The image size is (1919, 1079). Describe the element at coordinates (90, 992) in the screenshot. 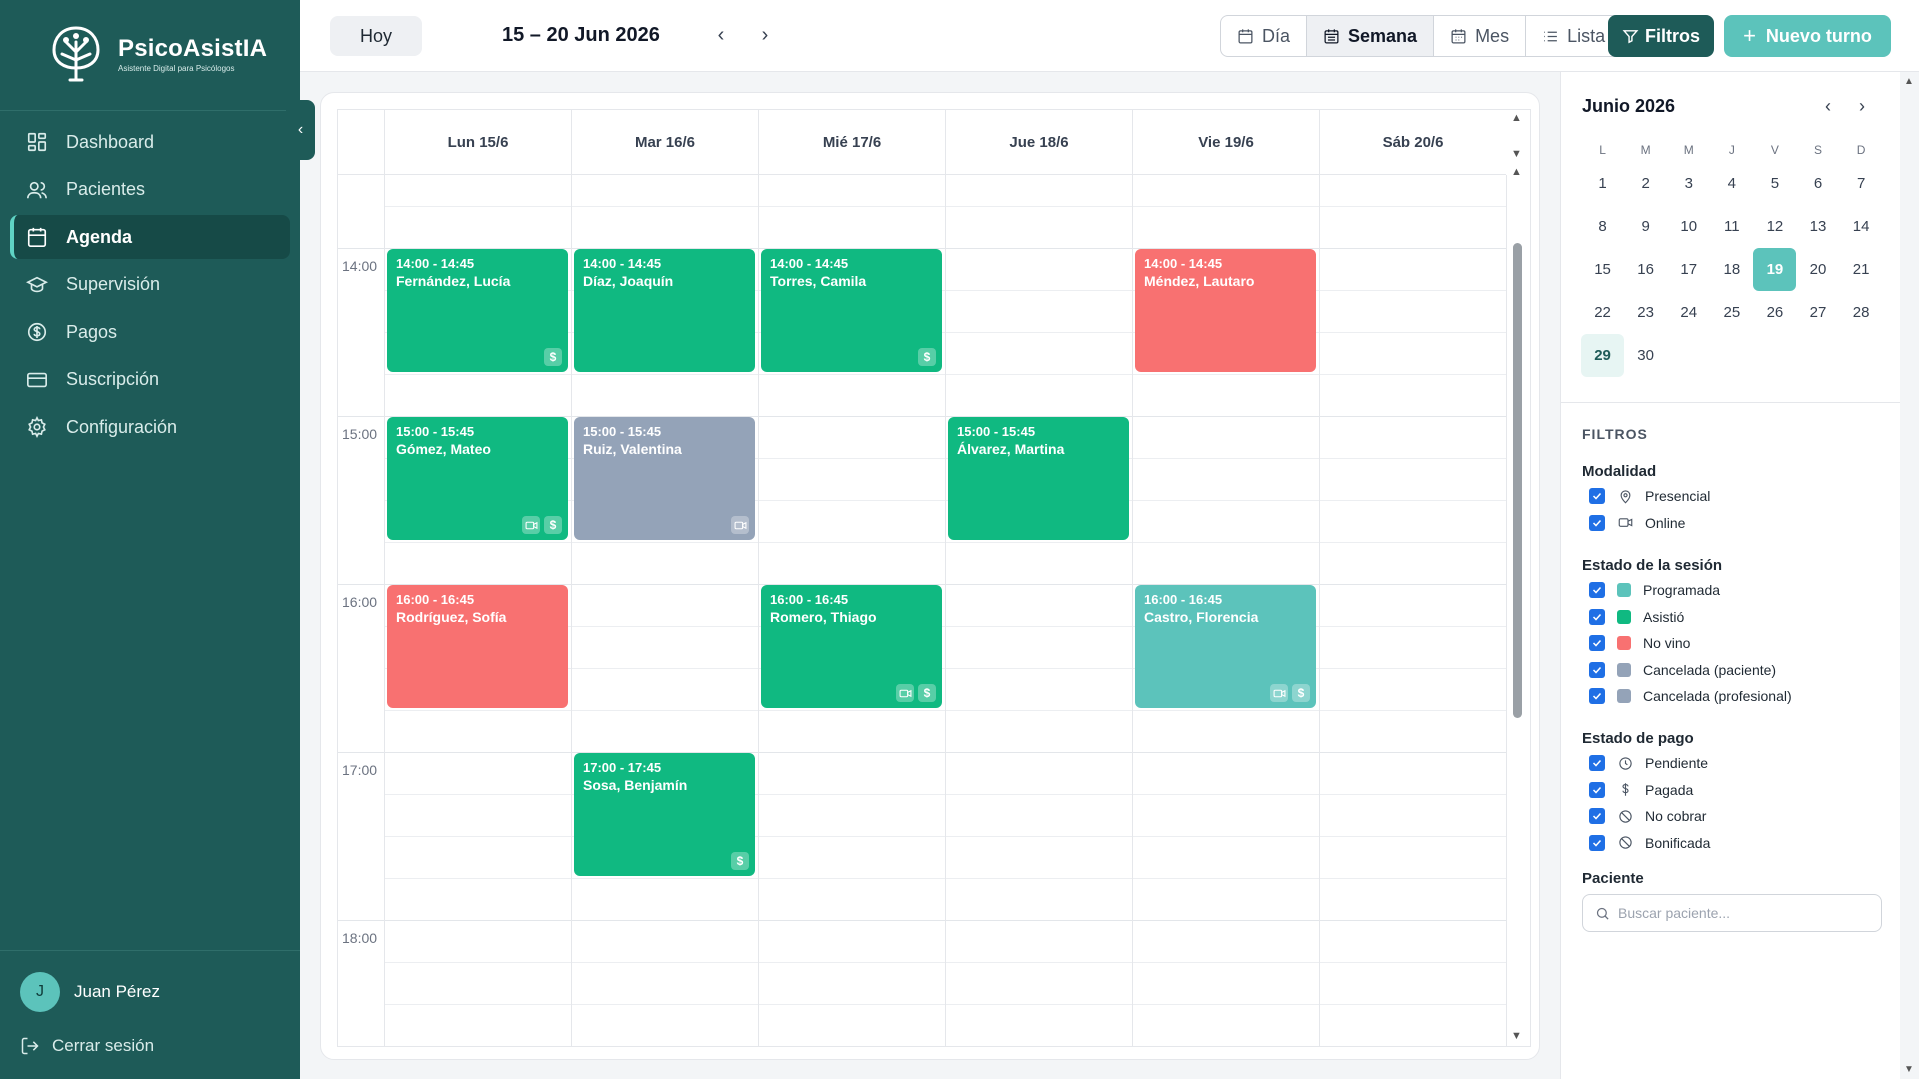

I see `user-profile: J Juan Pérez` at that location.